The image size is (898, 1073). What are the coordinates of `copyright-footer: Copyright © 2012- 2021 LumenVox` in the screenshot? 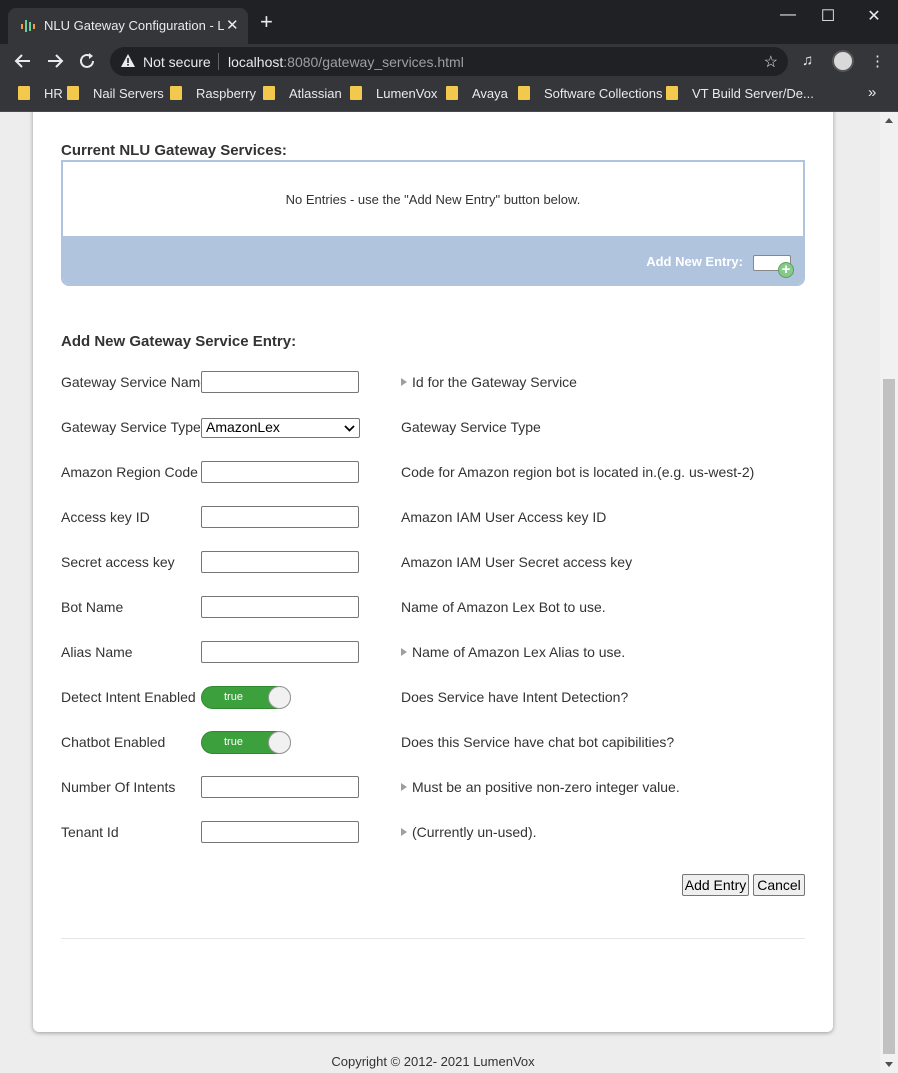 It's located at (433, 1061).